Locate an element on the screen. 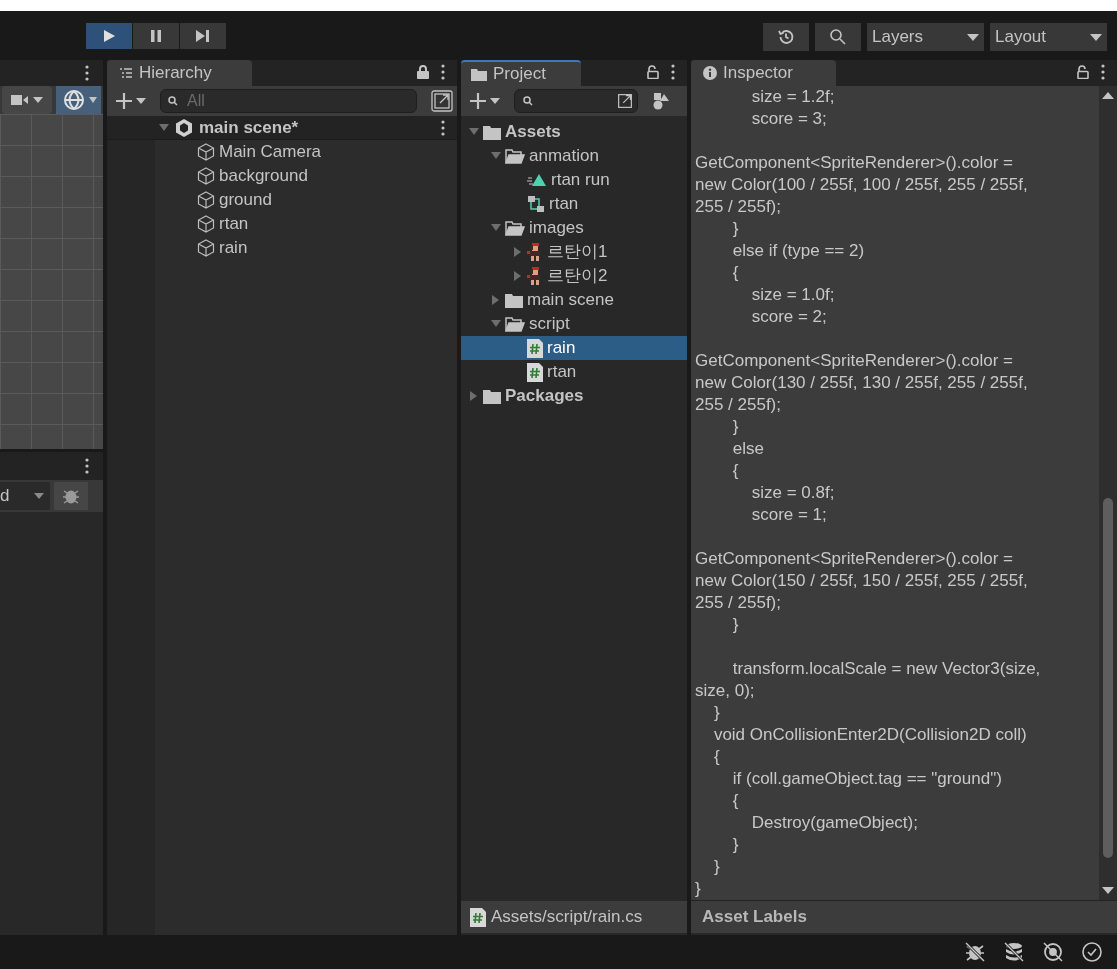  project-item: rain is located at coordinates (574, 348).